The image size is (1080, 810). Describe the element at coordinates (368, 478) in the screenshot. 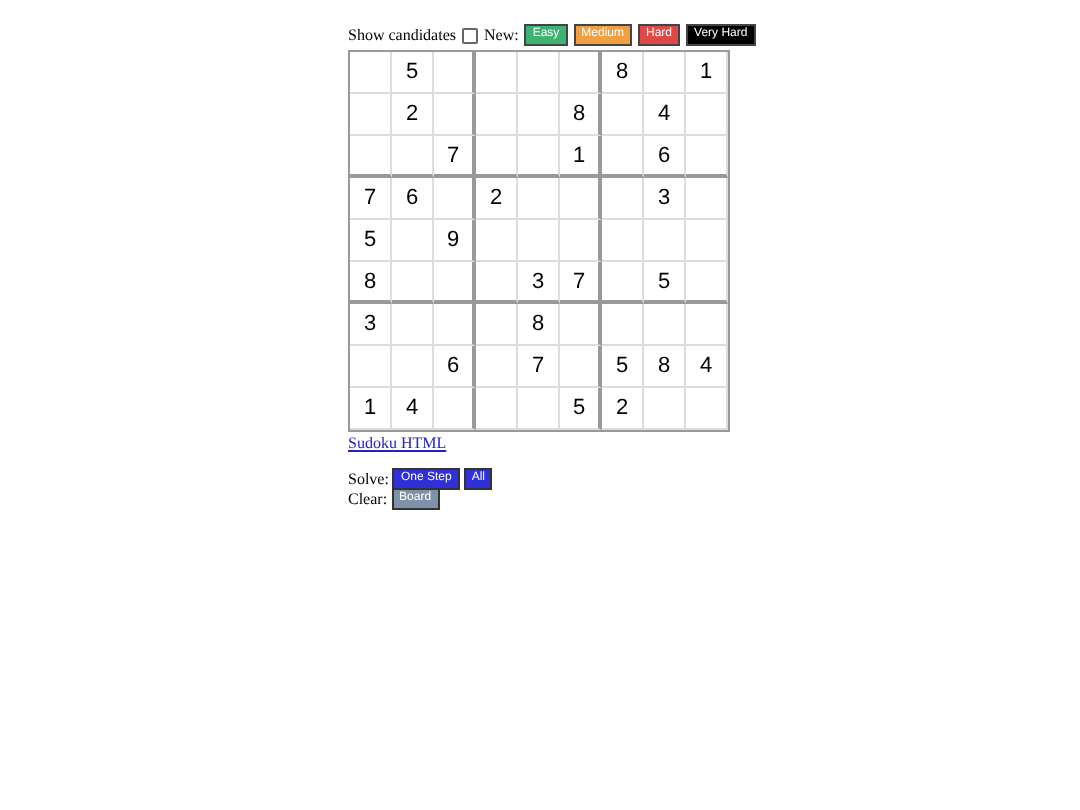

I see `action-label: Solve:` at that location.